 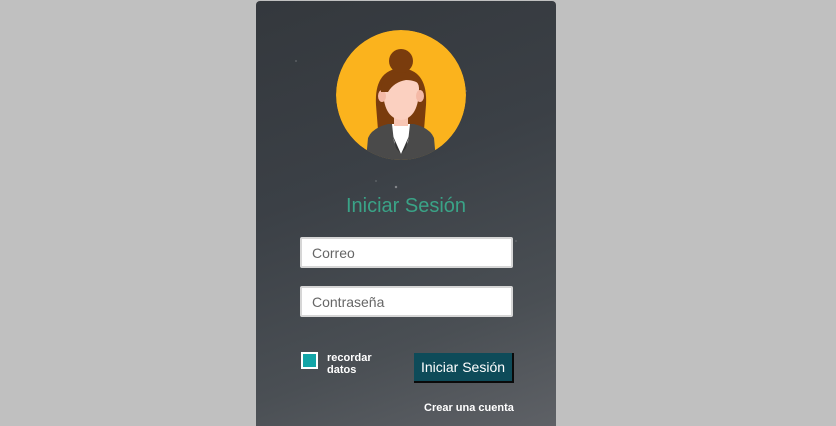 What do you see at coordinates (406, 252) in the screenshot?
I see `email-input` at bounding box center [406, 252].